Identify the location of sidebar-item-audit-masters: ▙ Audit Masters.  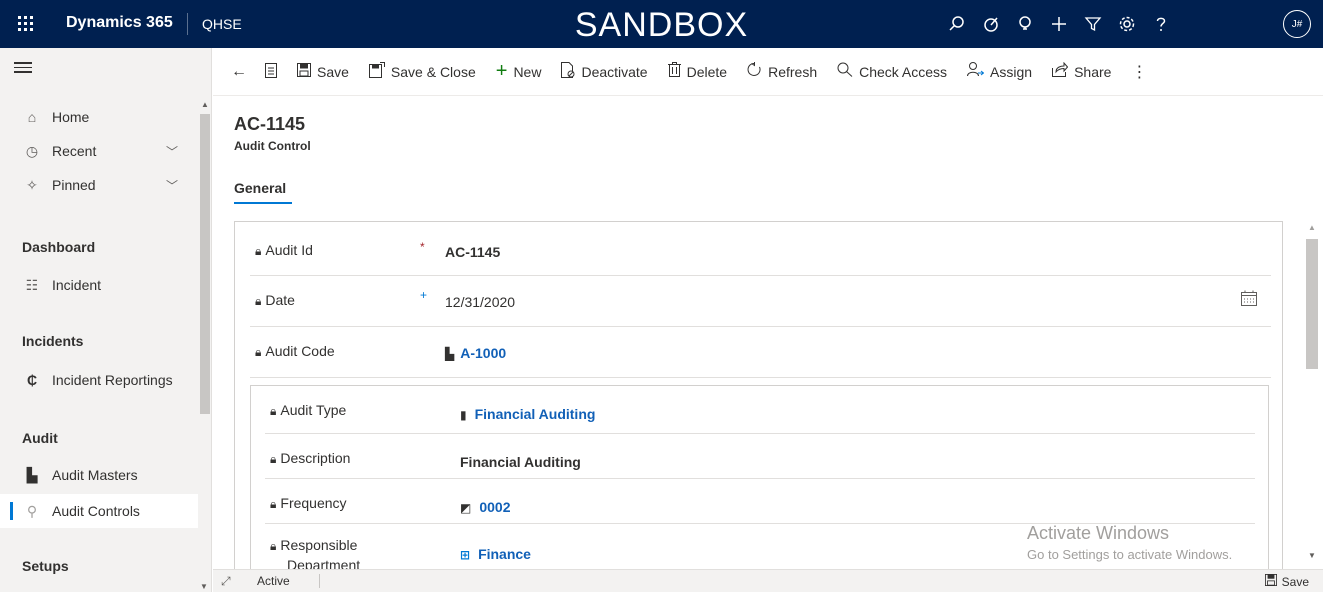
(99, 475).